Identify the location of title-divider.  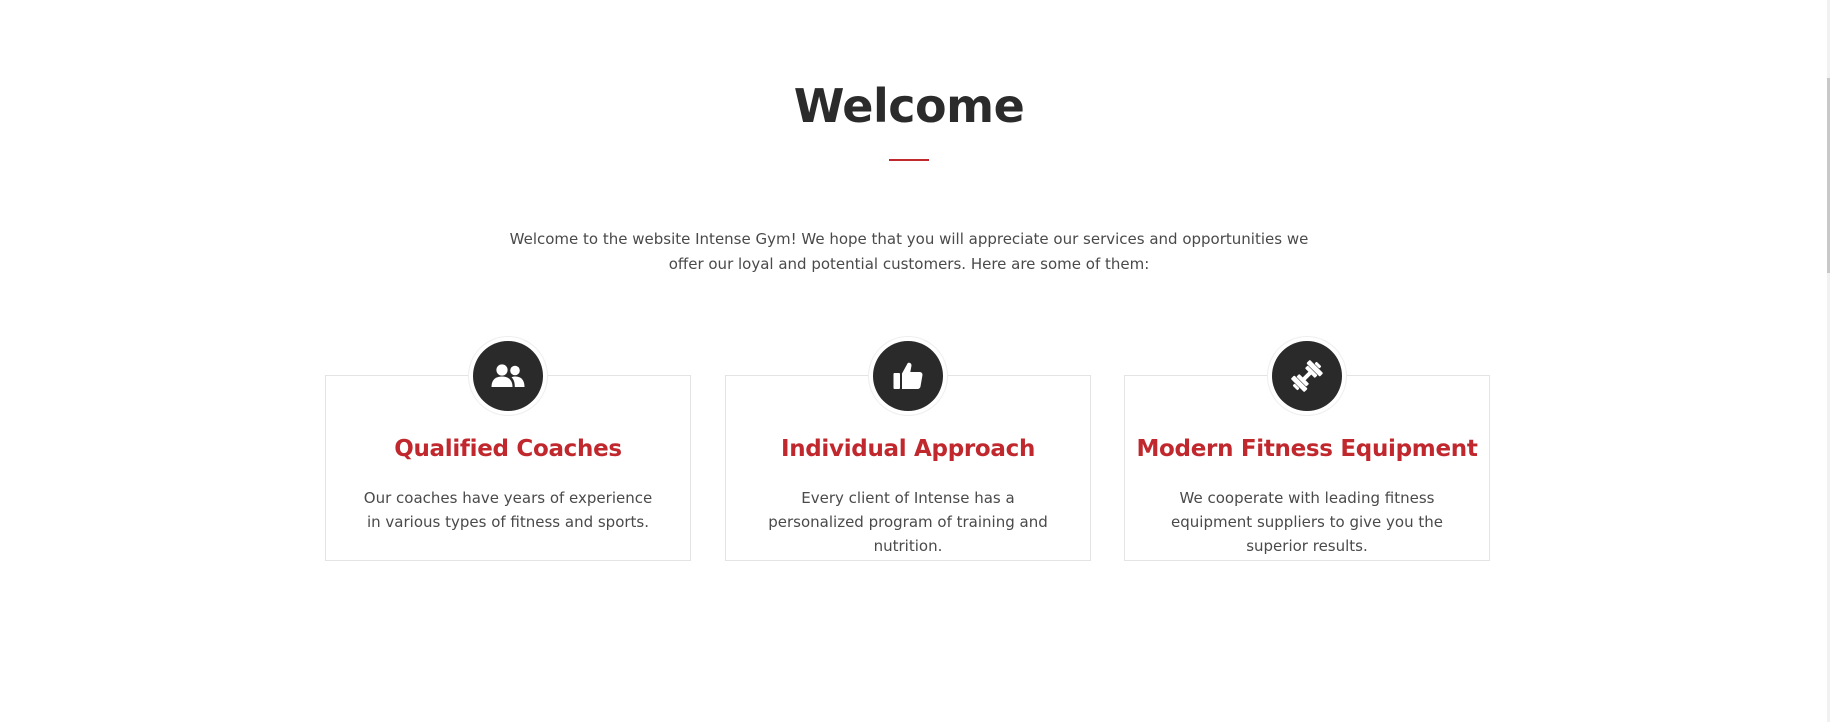
(909, 160).